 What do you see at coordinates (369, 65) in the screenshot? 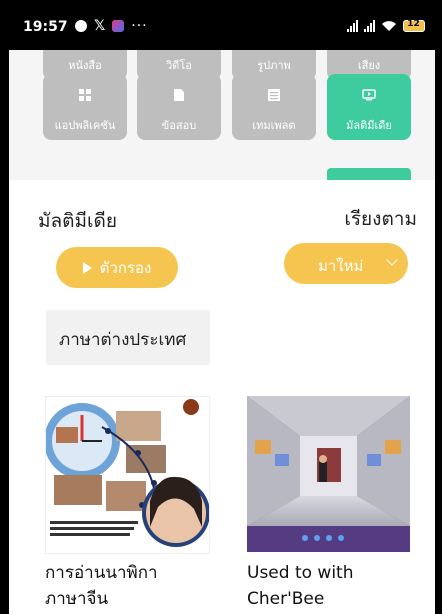
I see `category-label: เสียง` at bounding box center [369, 65].